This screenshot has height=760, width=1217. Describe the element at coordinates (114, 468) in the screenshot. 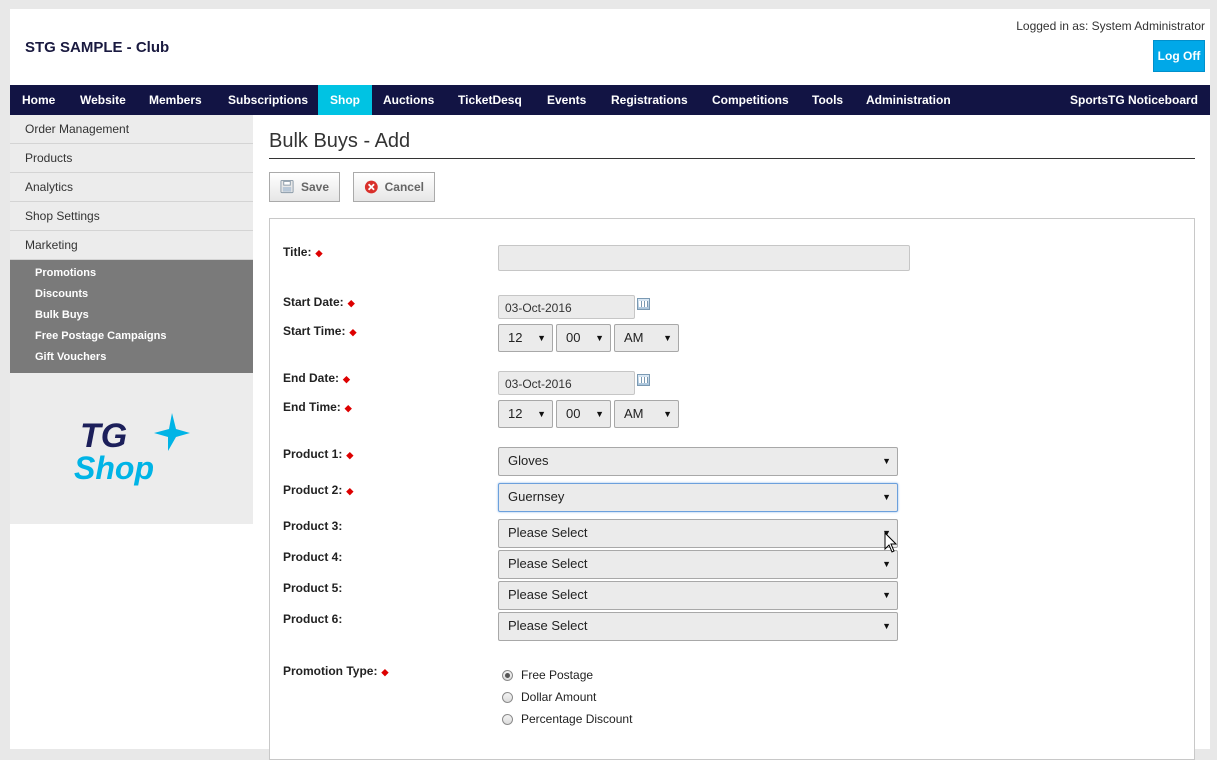

I see `logo-text-shop: Shop` at that location.